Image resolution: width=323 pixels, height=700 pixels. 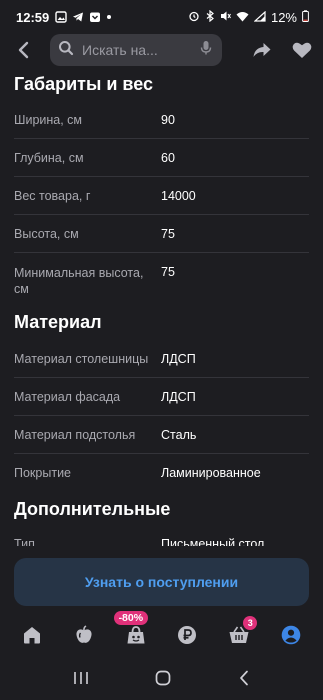 I want to click on nav-home, so click(x=32, y=635).